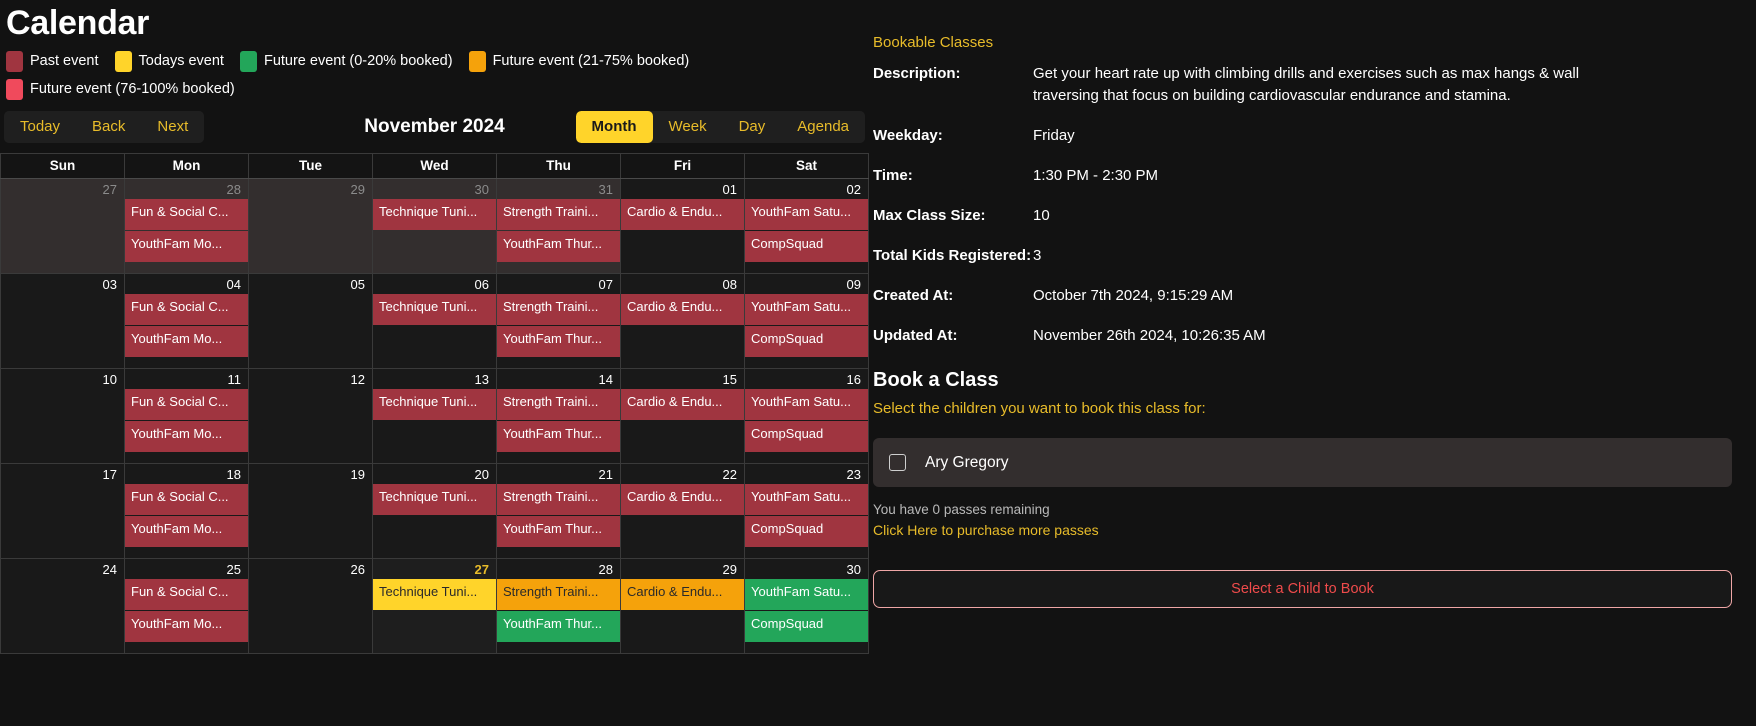 This screenshot has width=1756, height=726. Describe the element at coordinates (62, 226) in the screenshot. I see `day-cell-27: 27` at that location.